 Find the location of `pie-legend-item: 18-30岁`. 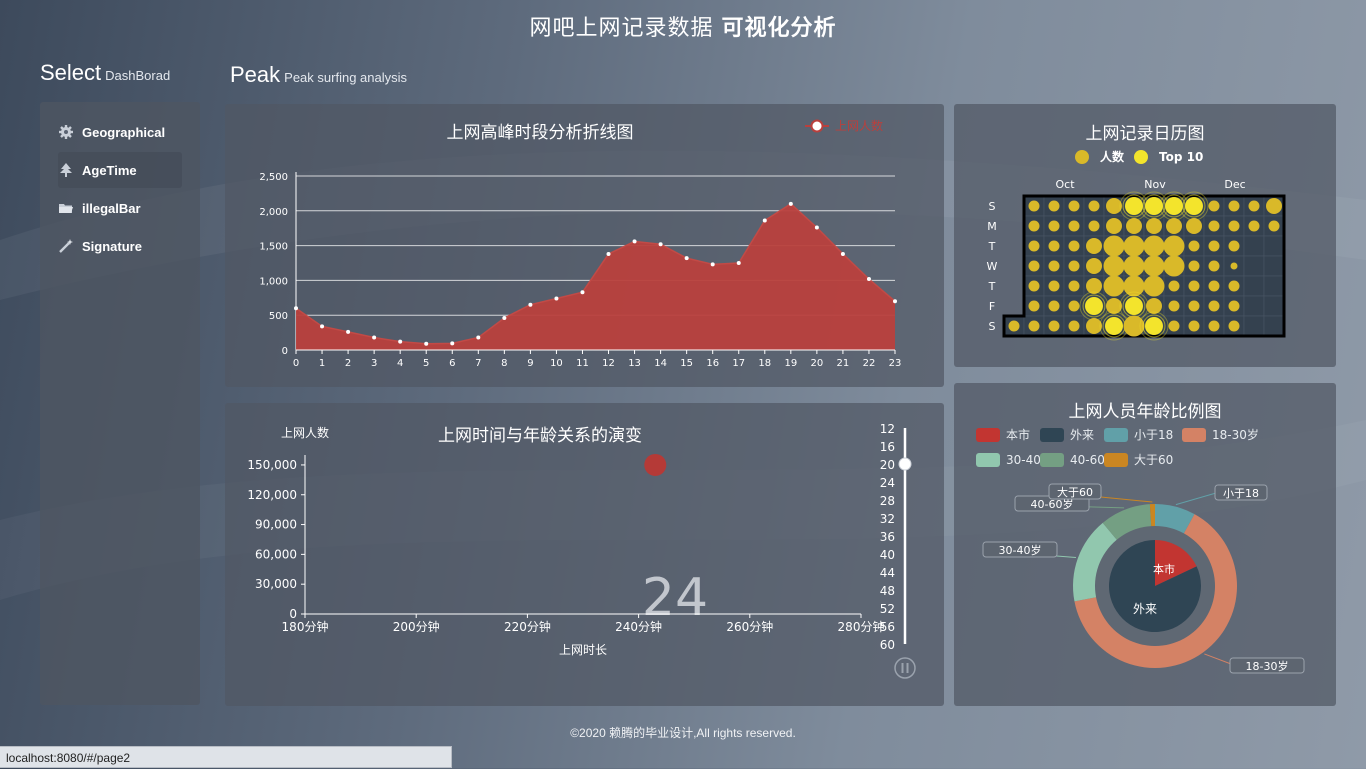

pie-legend-item: 18-30岁 is located at coordinates (1220, 434).